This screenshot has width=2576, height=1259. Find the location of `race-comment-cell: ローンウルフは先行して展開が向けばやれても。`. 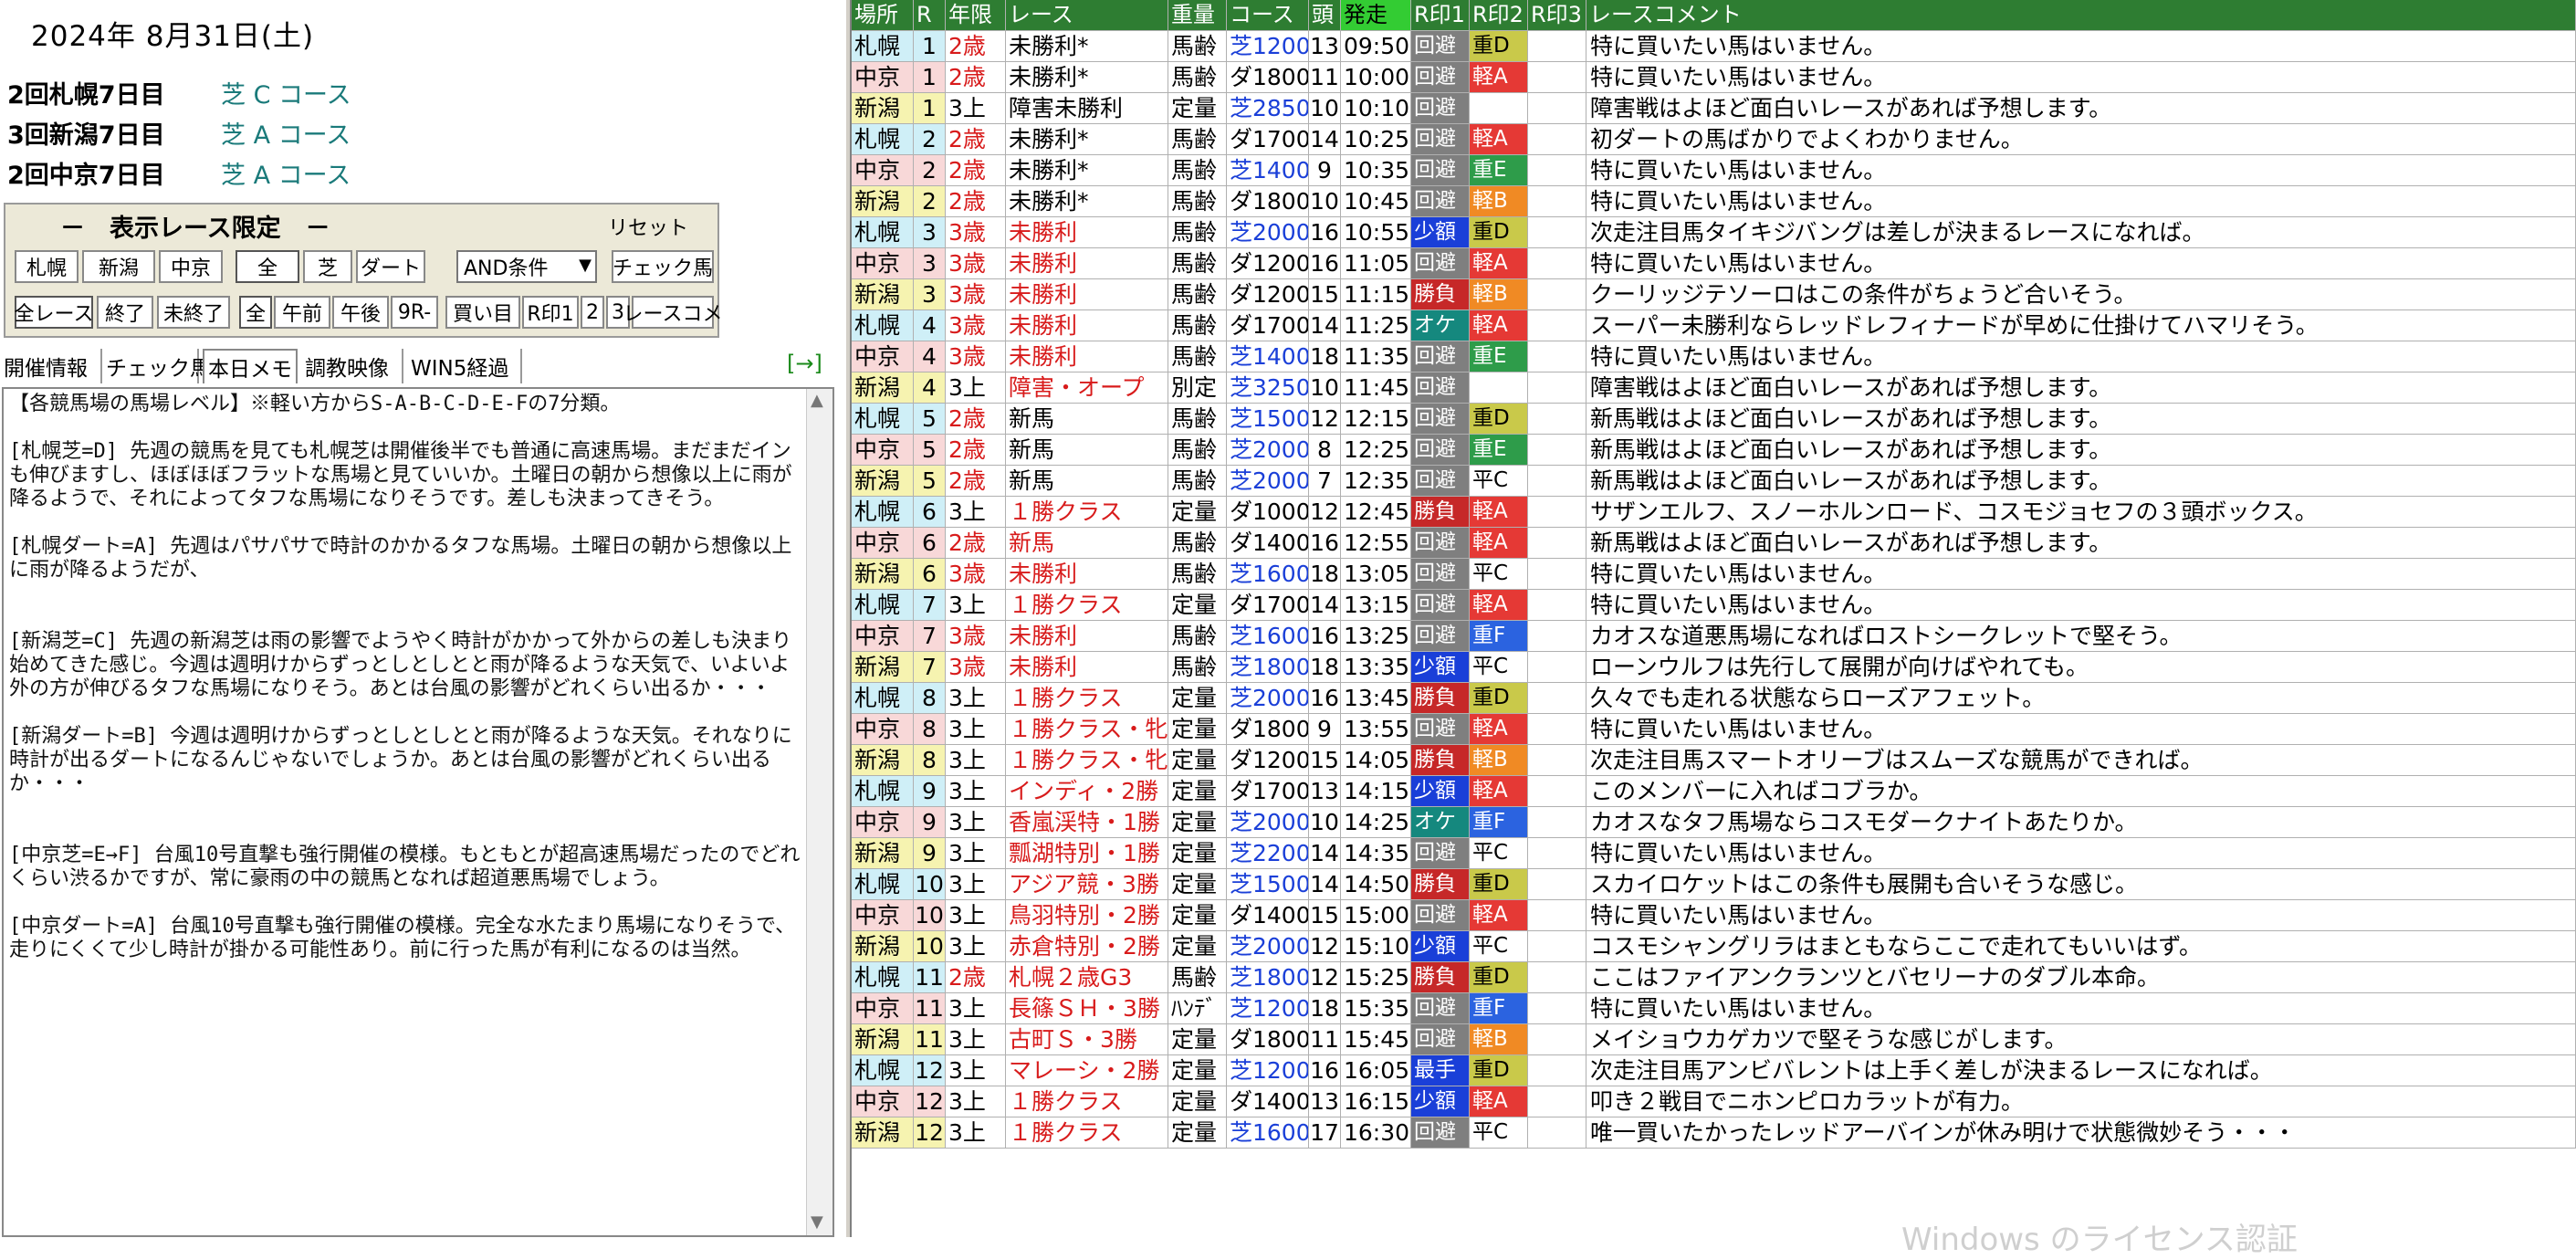

race-comment-cell: ローンウルフは先行して展開が向けばやれても。 is located at coordinates (2081, 667).